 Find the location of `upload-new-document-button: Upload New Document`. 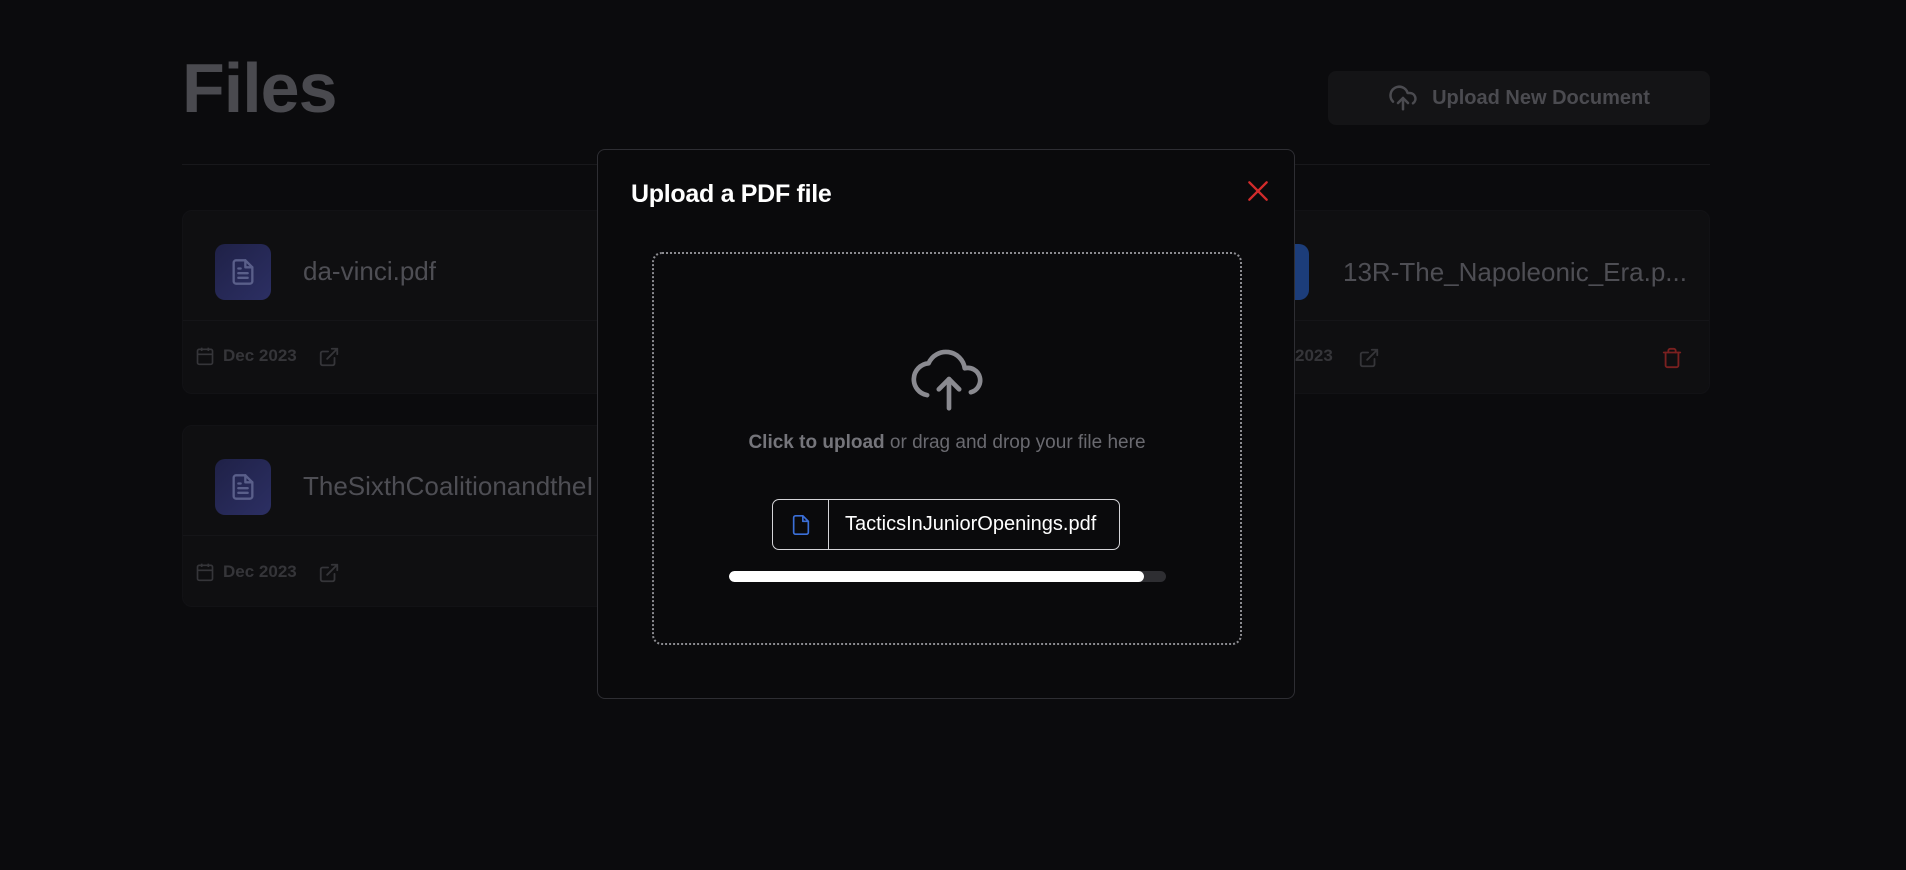

upload-new-document-button: Upload New Document is located at coordinates (1519, 98).